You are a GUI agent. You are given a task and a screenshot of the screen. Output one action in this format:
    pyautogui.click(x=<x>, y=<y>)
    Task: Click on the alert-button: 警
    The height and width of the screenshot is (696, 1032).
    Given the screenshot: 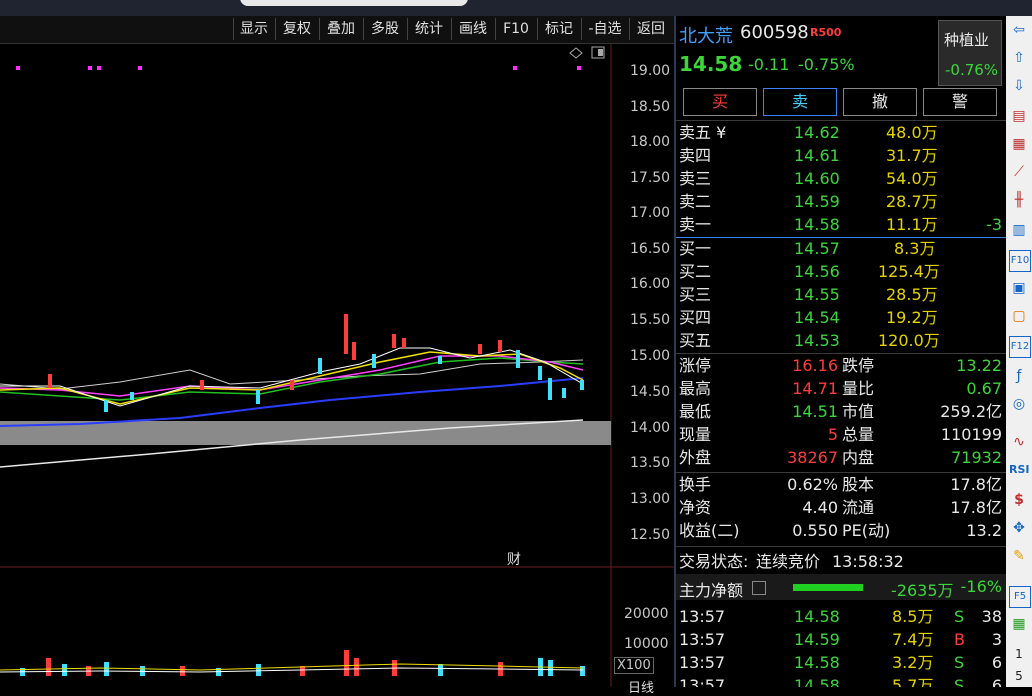 What is the action you would take?
    pyautogui.click(x=960, y=102)
    